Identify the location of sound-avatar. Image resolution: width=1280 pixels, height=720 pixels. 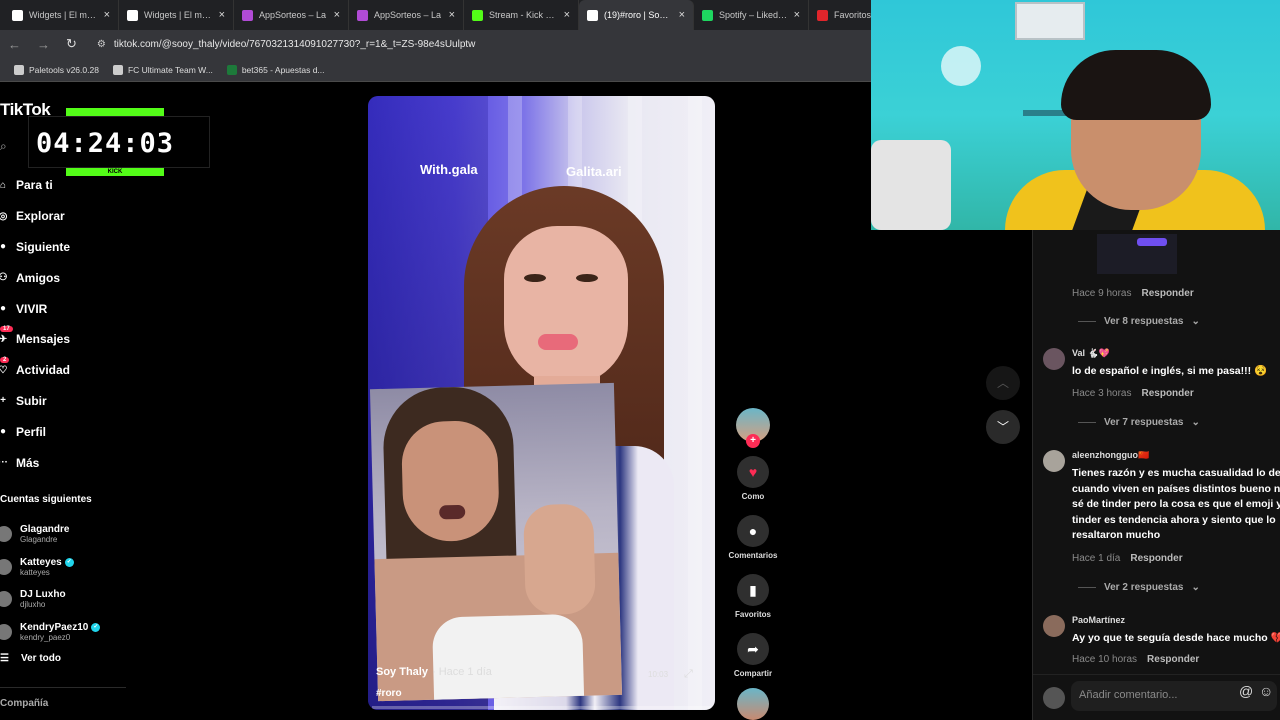
(753, 704).